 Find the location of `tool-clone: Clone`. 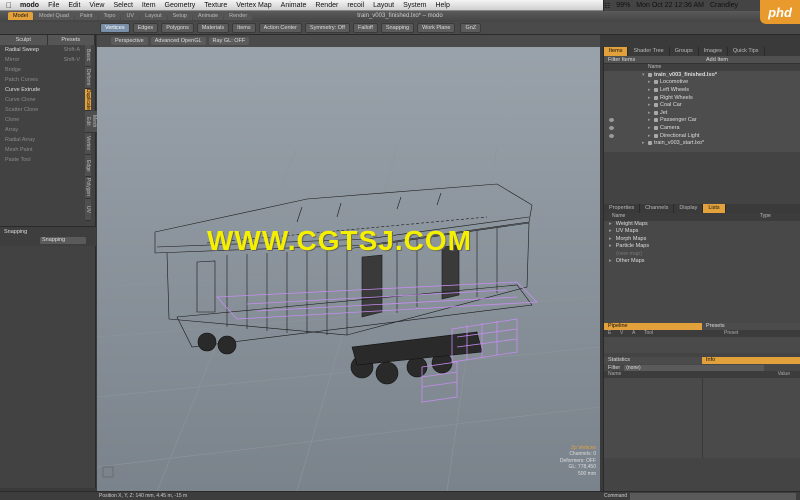

tool-clone: Clone is located at coordinates (42, 120).